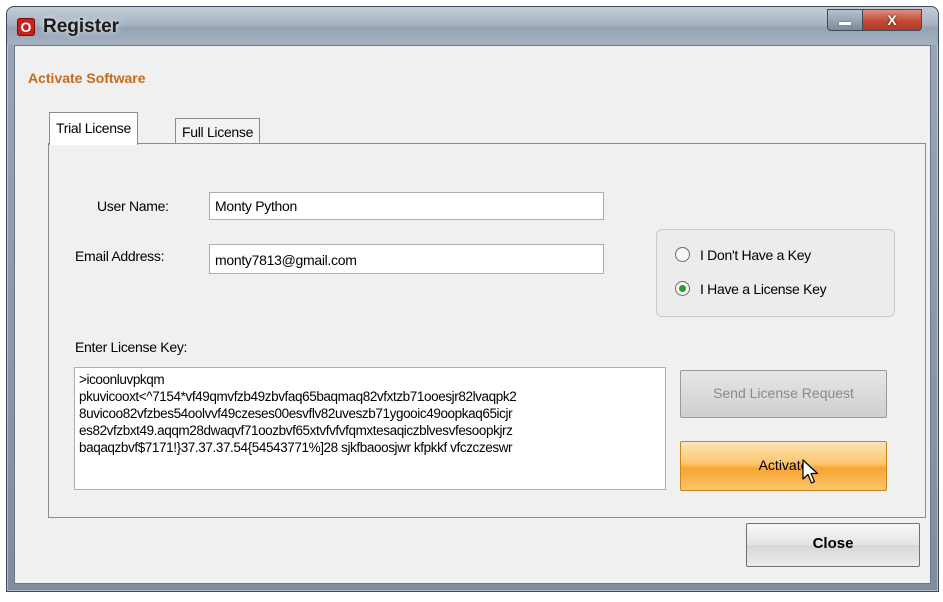 The width and height of the screenshot is (943, 602). I want to click on radio-button-icon, so click(682, 254).